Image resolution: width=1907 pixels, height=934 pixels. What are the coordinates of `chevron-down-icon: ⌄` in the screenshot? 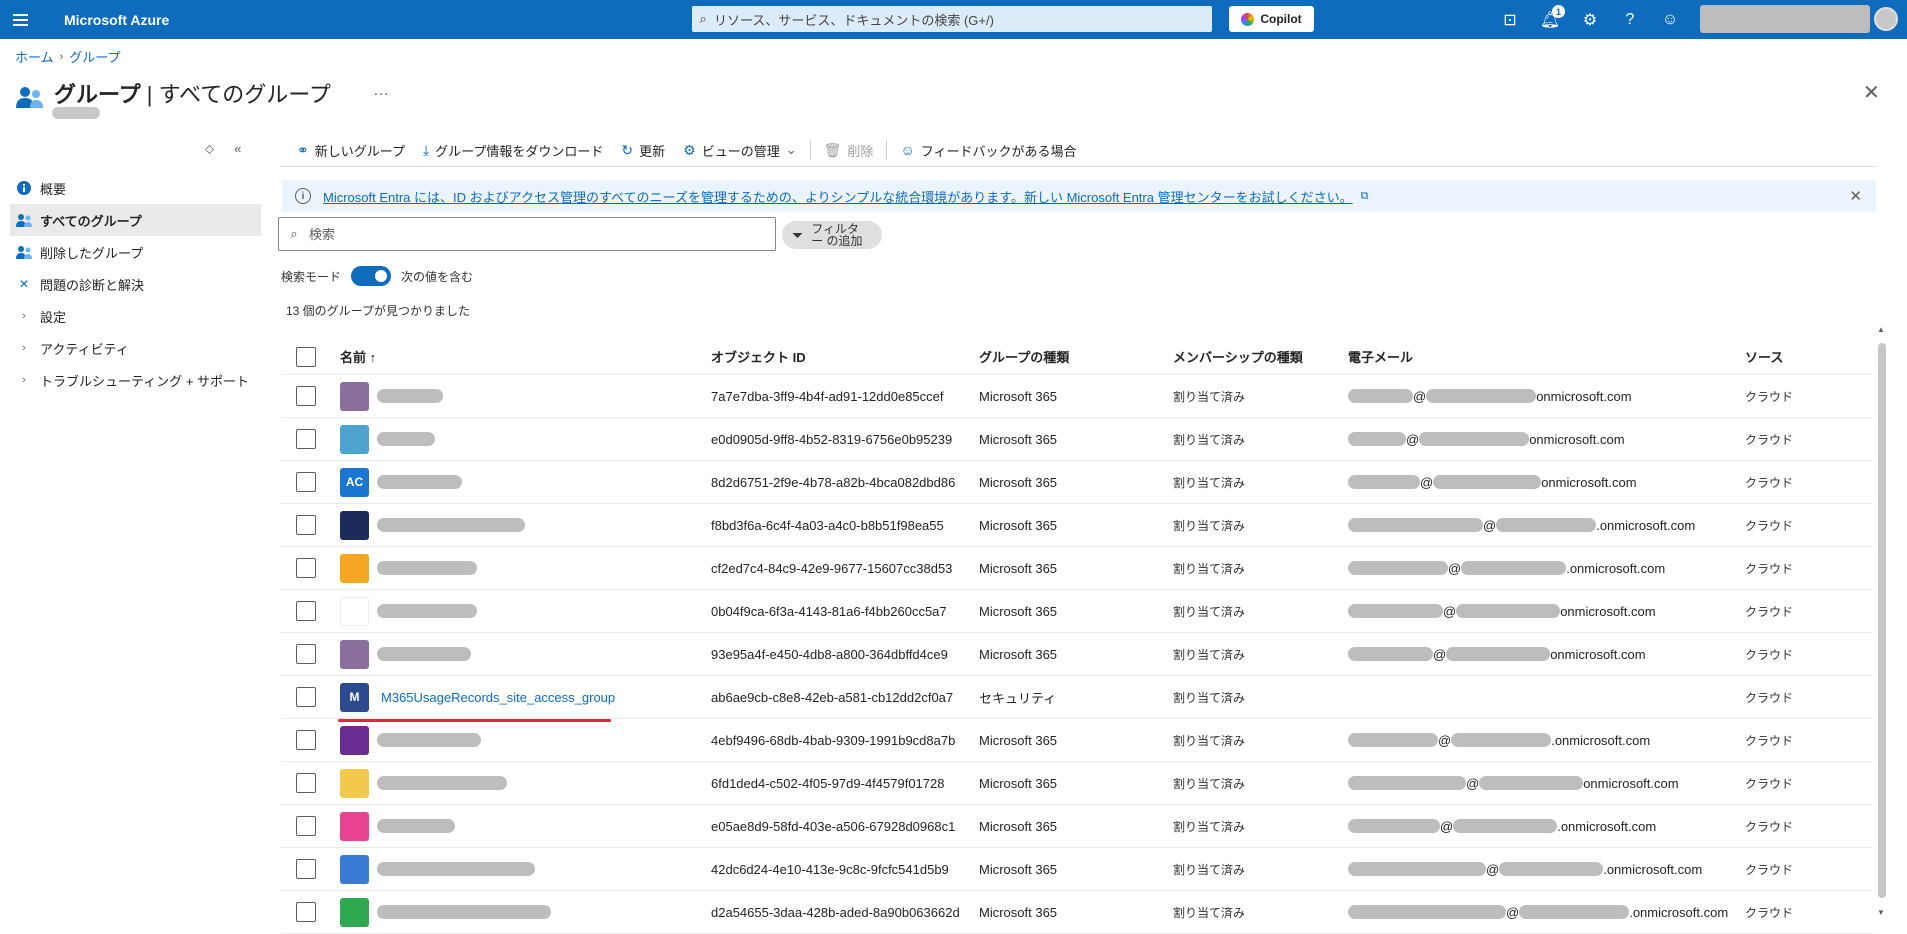 It's located at (791, 149).